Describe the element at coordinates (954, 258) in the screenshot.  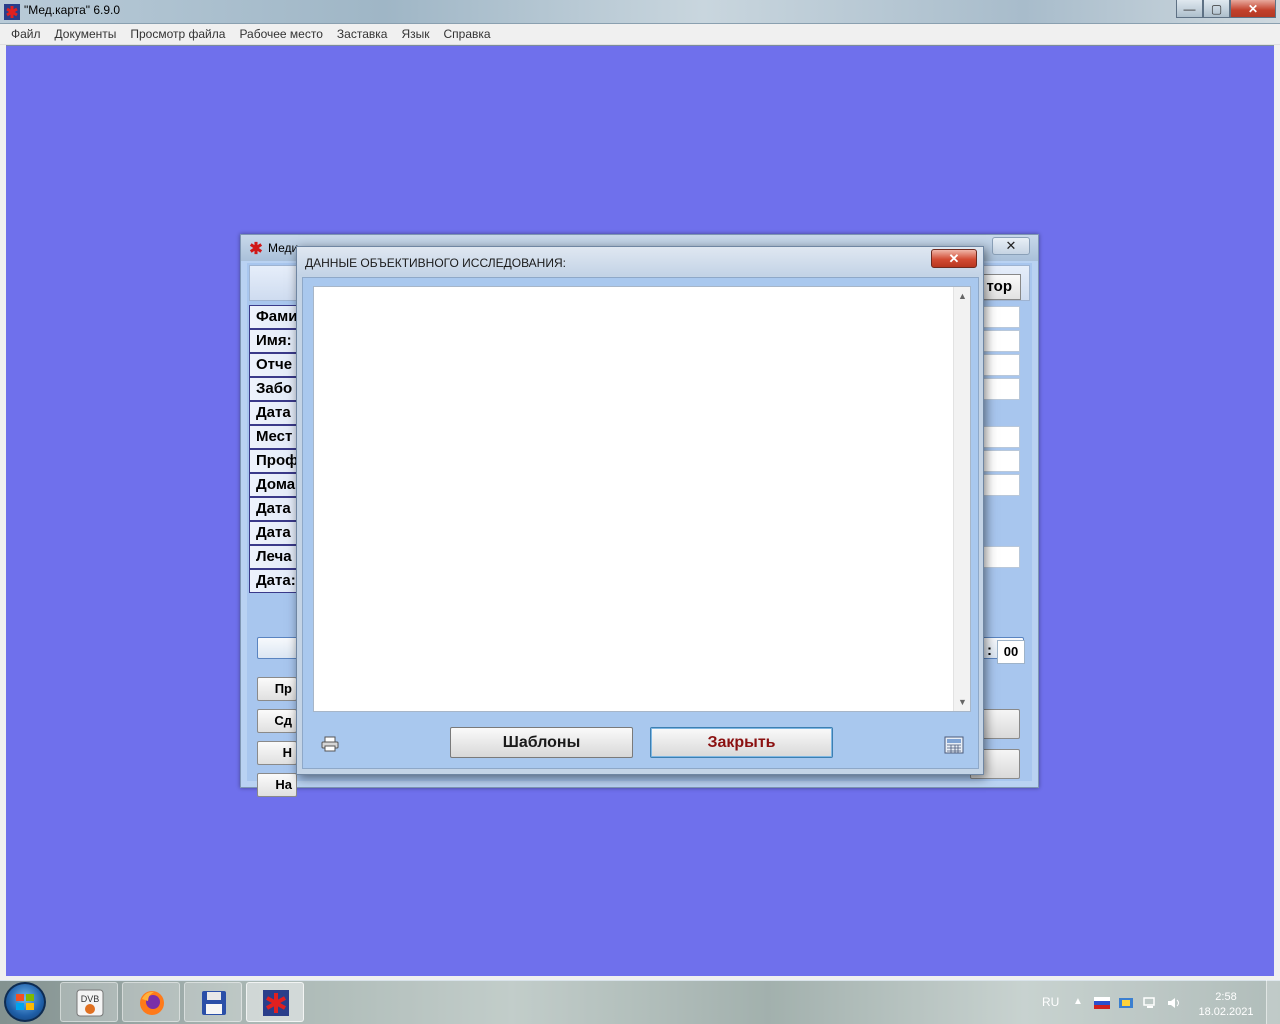
I see `dialog-close-x-button: ✕` at that location.